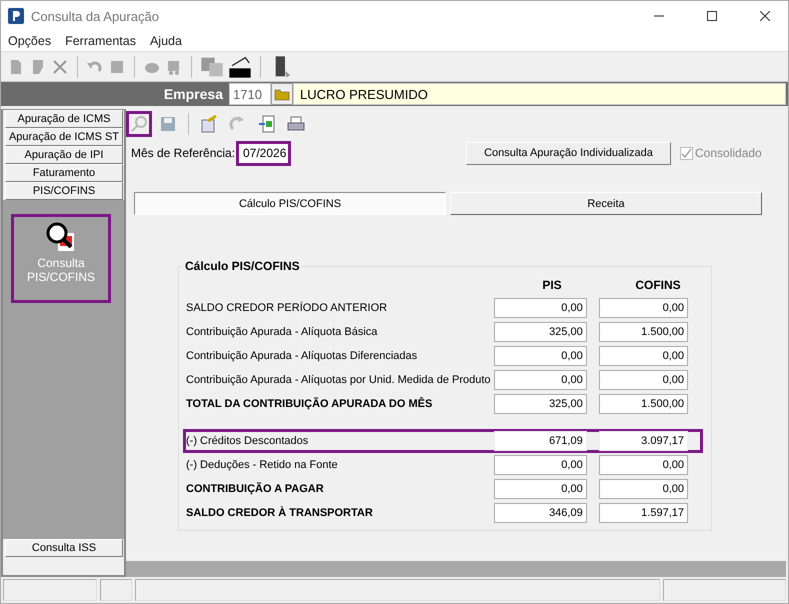 The width and height of the screenshot is (789, 604). Describe the element at coordinates (255, 489) in the screenshot. I see `row-label: CONTRIBUIÇÃO A PAGAR` at that location.